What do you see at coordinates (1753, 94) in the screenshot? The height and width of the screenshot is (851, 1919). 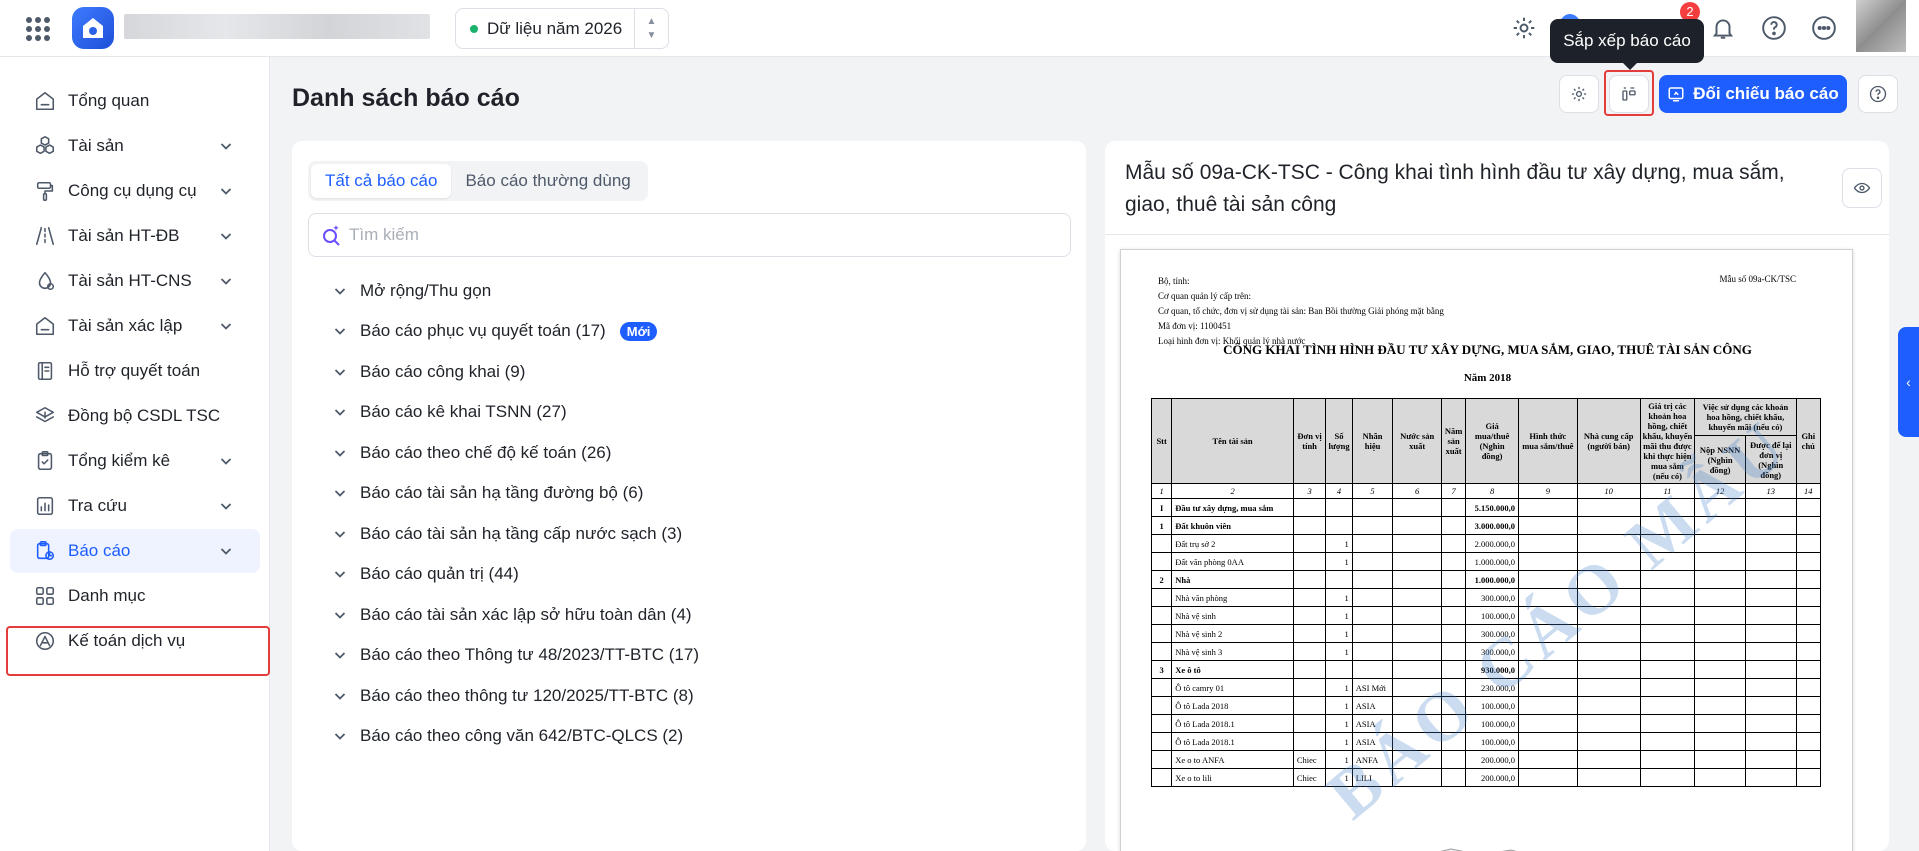 I see `compare-reports-button: Đối chiếu báo cáo` at bounding box center [1753, 94].